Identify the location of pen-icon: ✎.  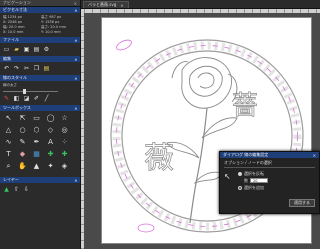
(6, 98).